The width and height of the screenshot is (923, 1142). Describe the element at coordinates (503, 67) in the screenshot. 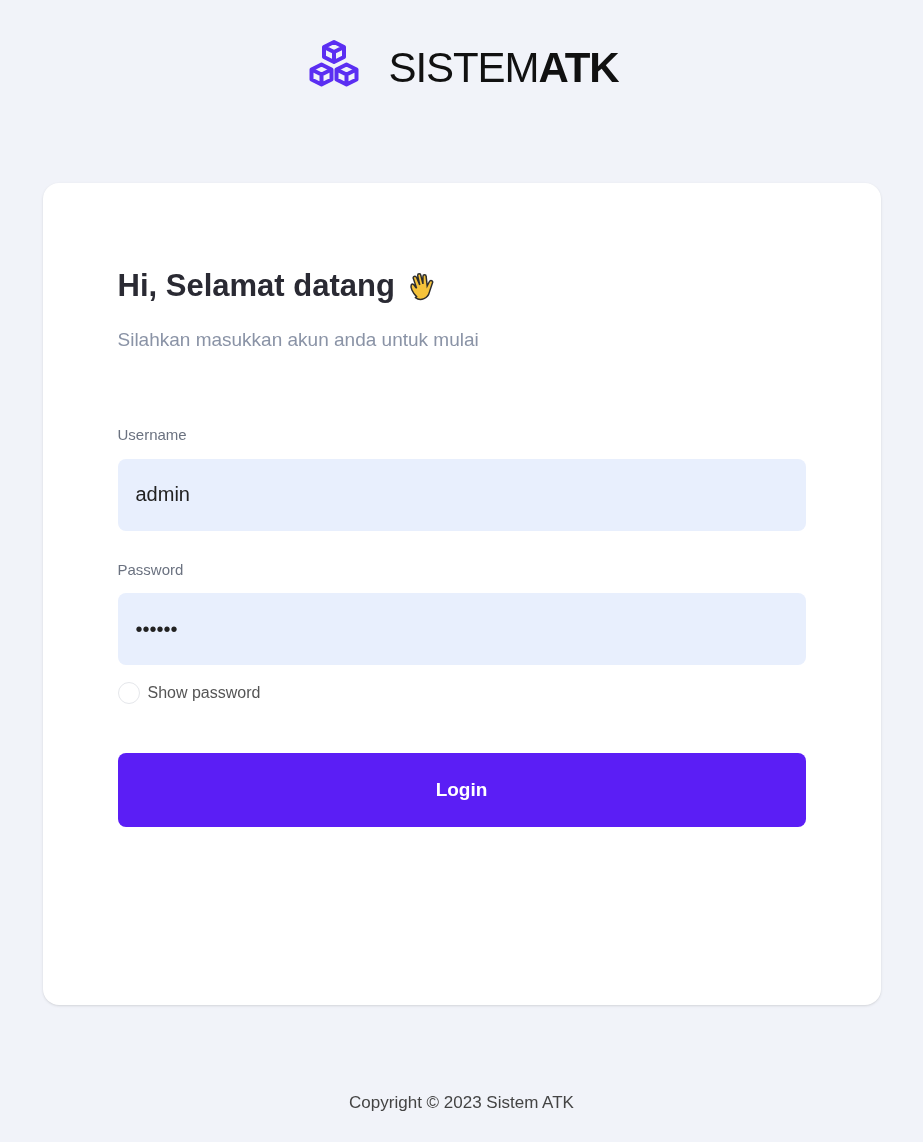

I see `brand-name: SISTEMATK` at that location.